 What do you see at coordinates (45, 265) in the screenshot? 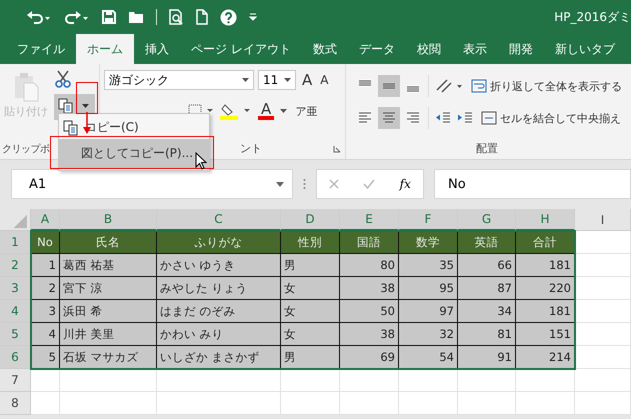
I see `table-cell: 1` at bounding box center [45, 265].